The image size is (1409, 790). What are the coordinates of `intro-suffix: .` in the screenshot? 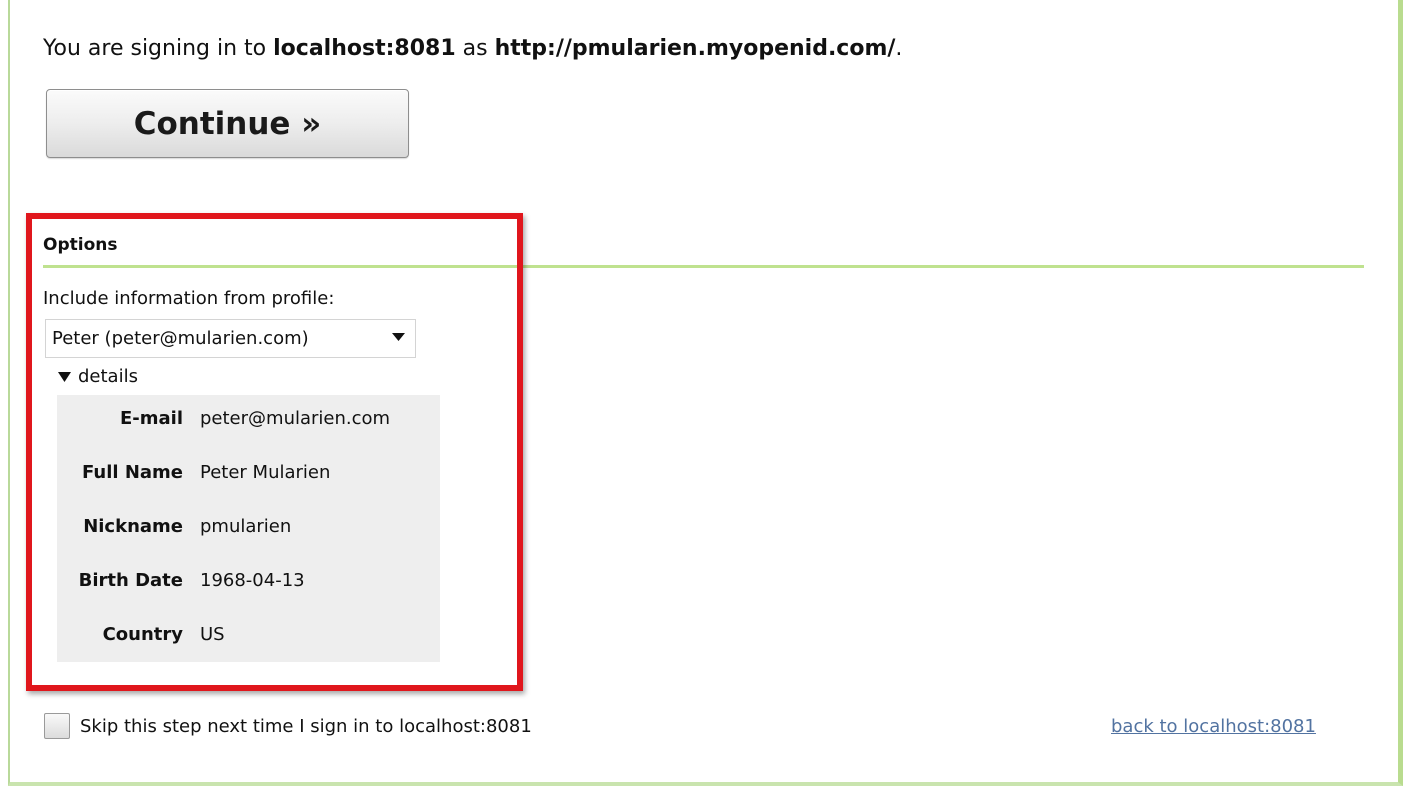 It's located at (899, 48).